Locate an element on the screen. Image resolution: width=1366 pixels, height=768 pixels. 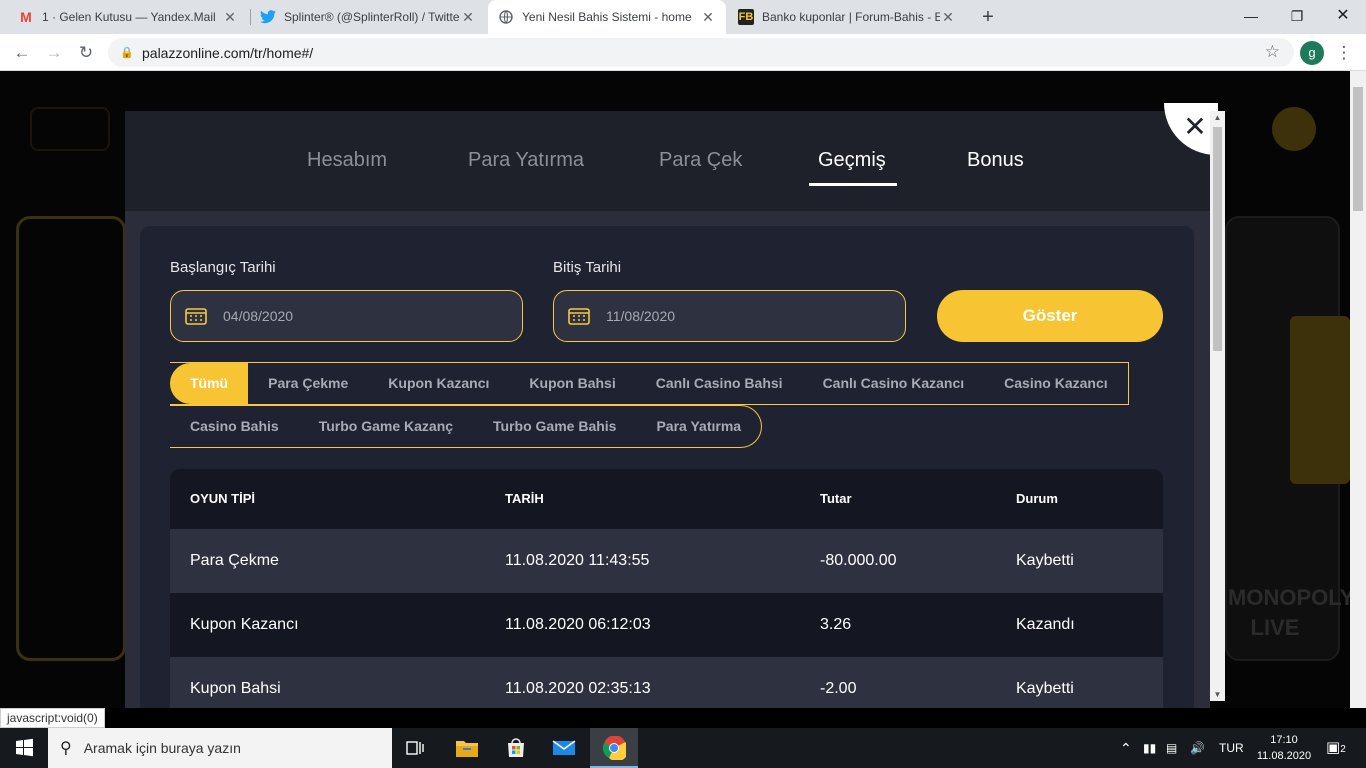
cell-type: Kupon Kazancı is located at coordinates (244, 624).